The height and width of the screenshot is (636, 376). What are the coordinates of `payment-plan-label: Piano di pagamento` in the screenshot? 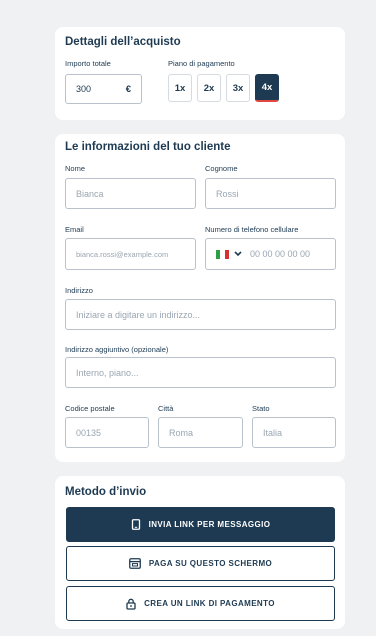 It's located at (201, 63).